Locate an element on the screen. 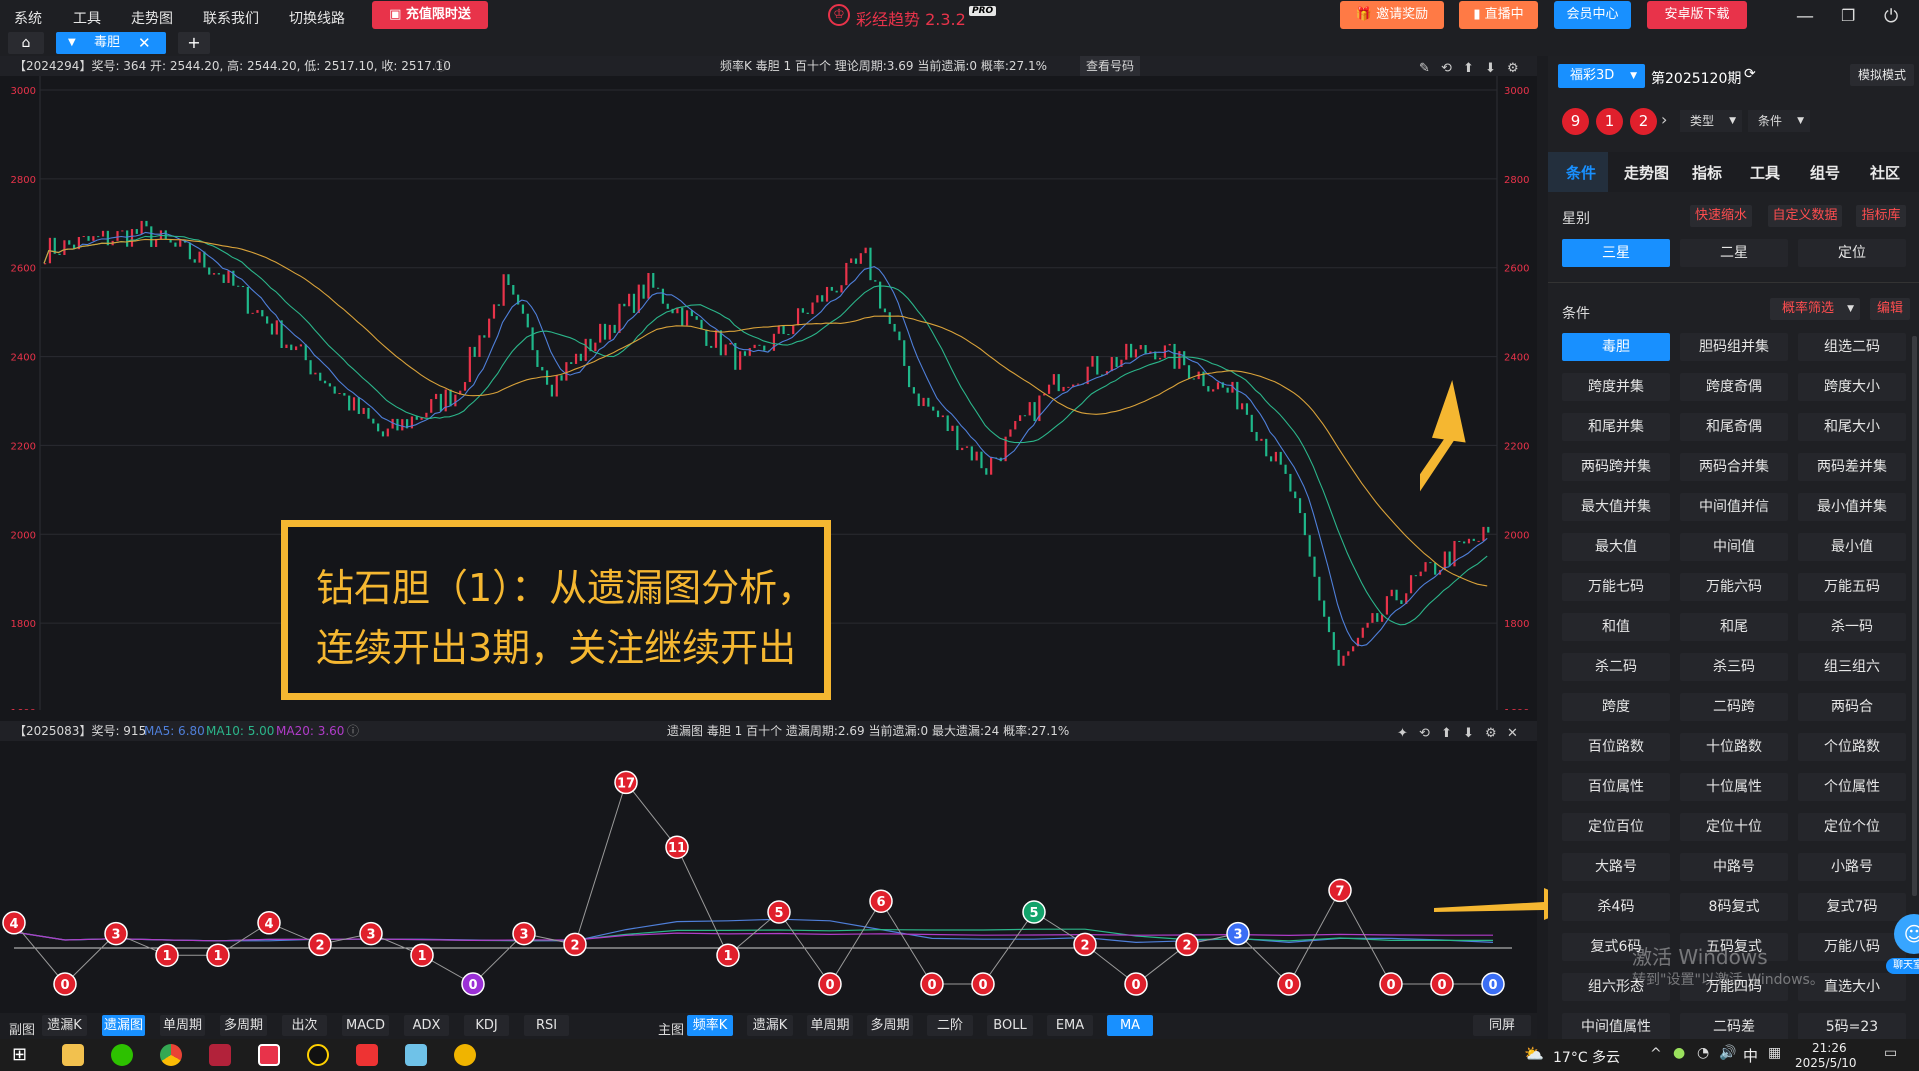 The image size is (1919, 1071). star-position-button: 定位 is located at coordinates (1852, 253).